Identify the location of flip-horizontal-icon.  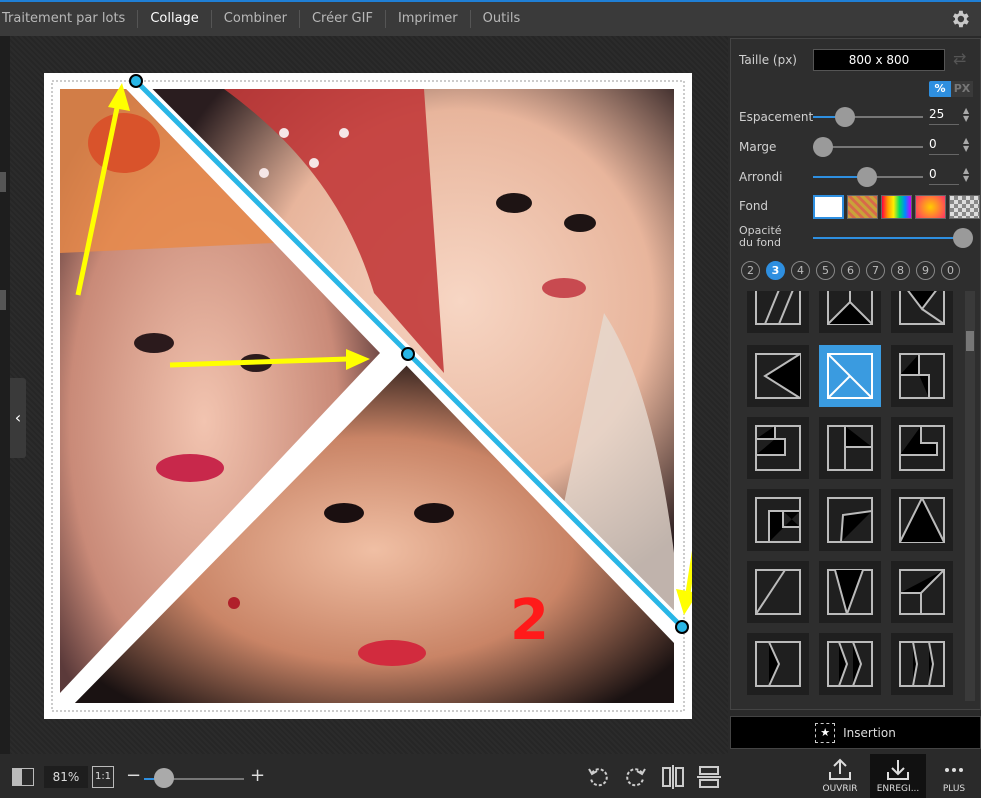
(673, 777).